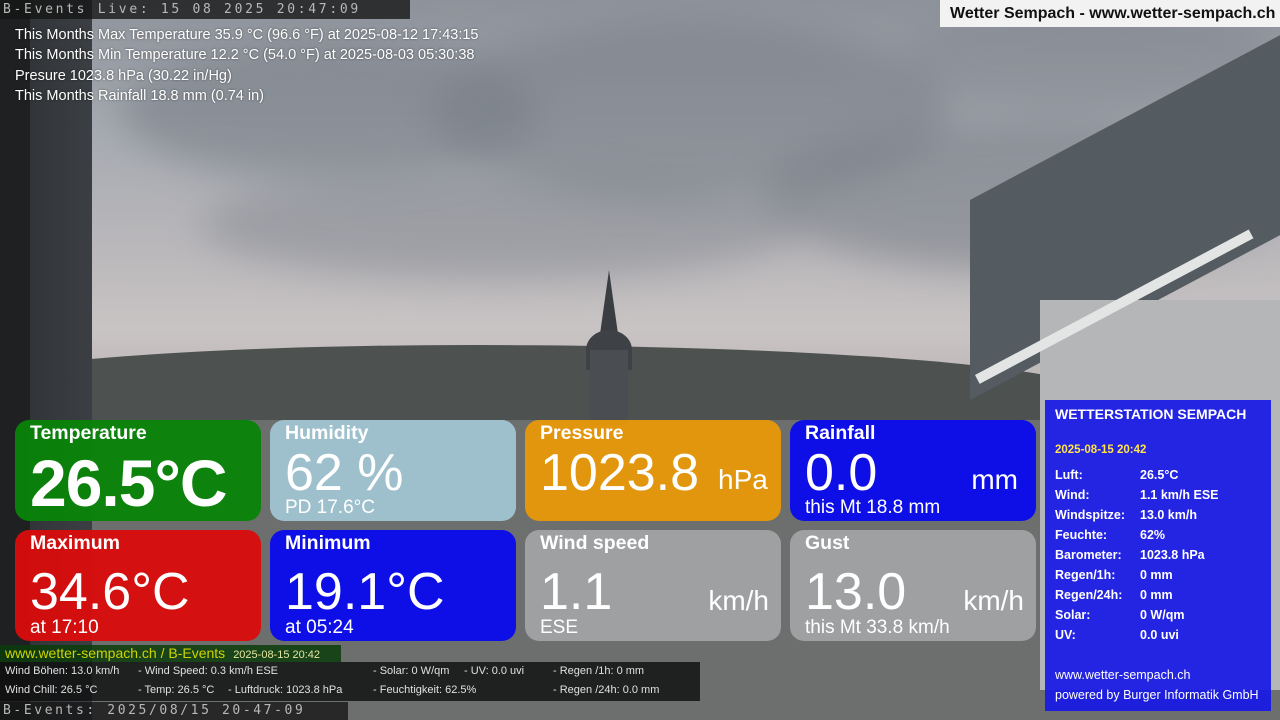  I want to click on live-timestamp: B-Events Live: 15 08 2025 20:47:09, so click(205, 9).